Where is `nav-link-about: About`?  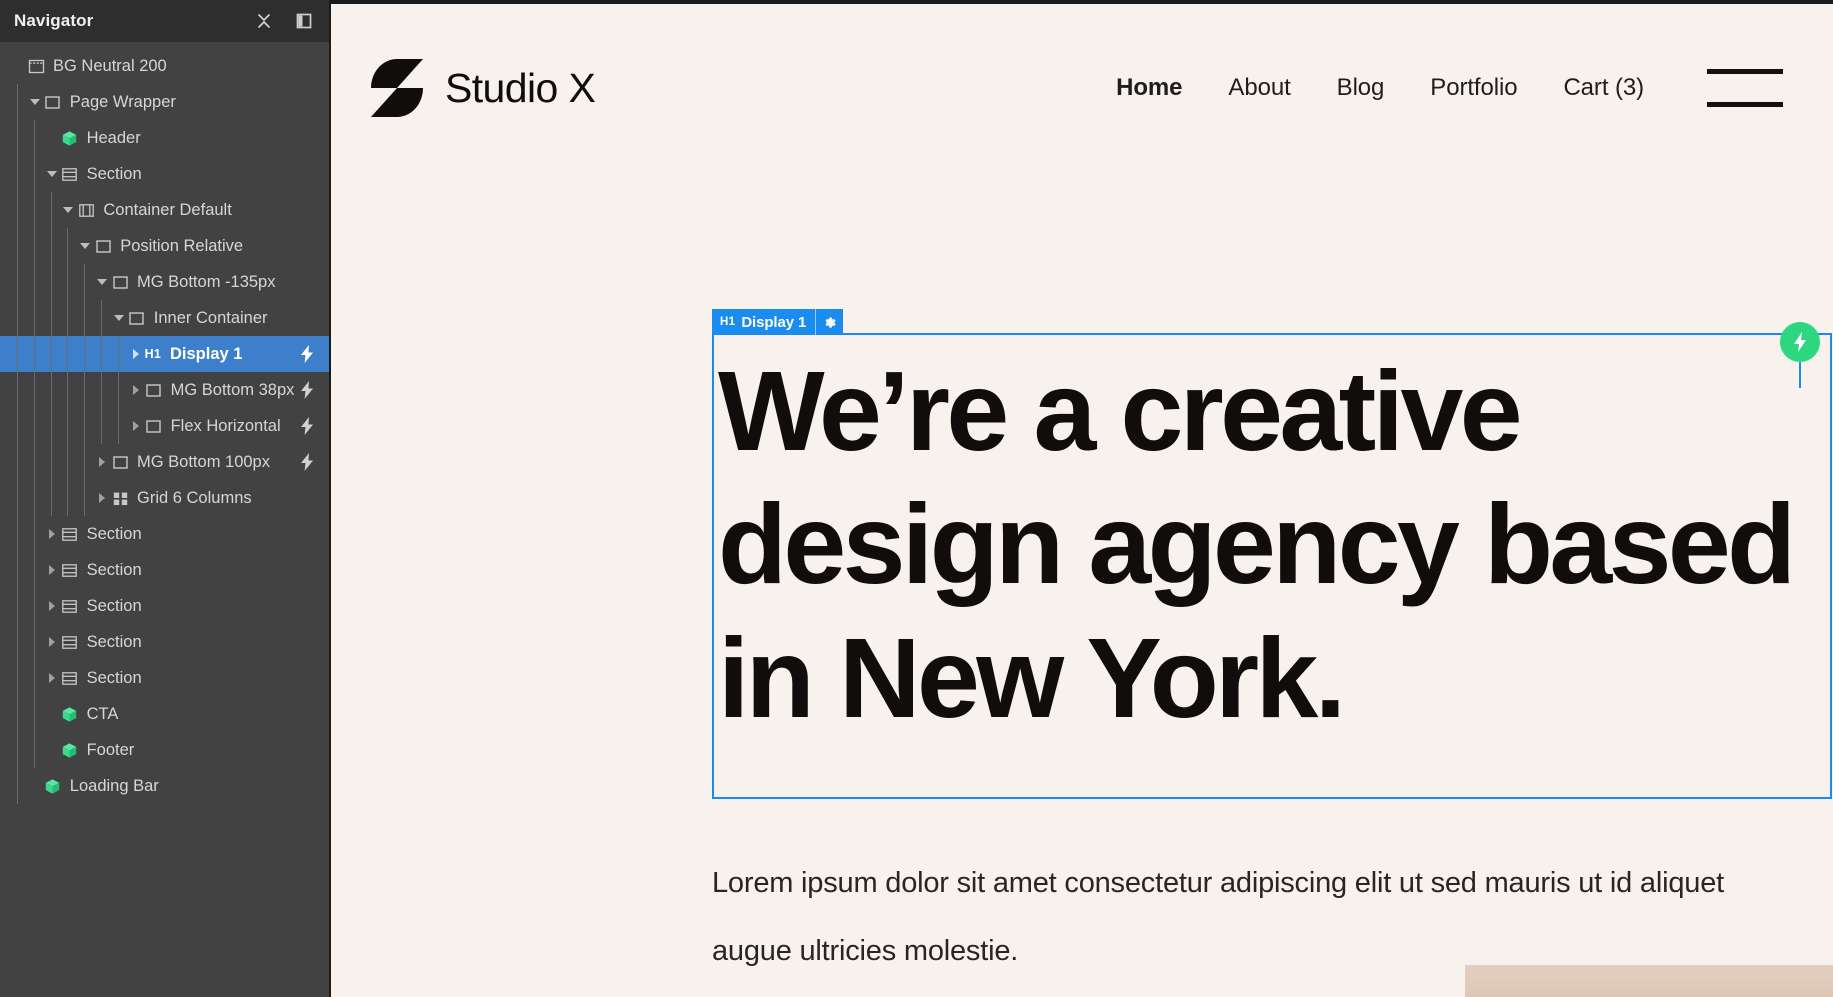
nav-link-about: About is located at coordinates (1259, 88).